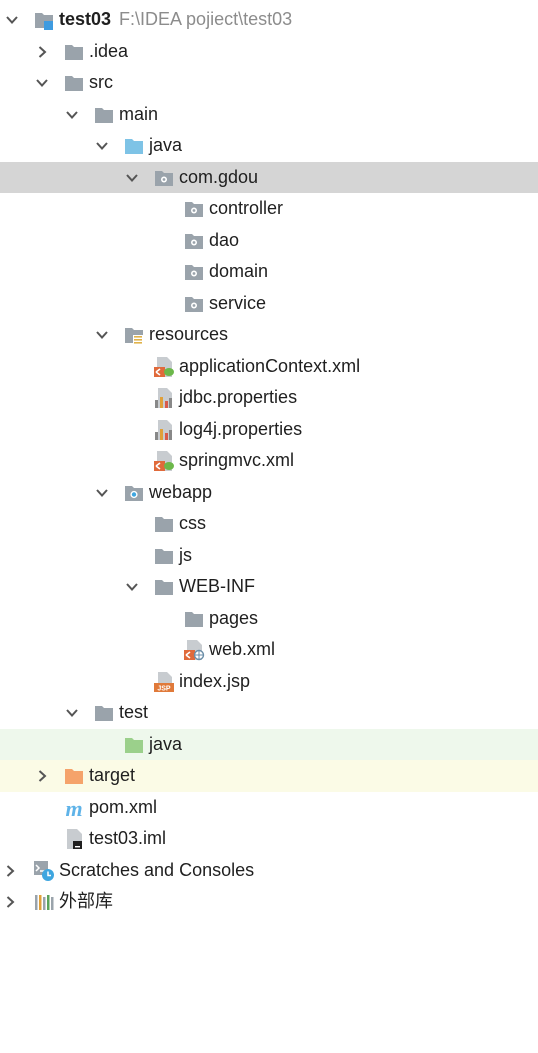 The image size is (538, 1053). Describe the element at coordinates (217, 586) in the screenshot. I see `tree-item-label: WEB-INF` at that location.